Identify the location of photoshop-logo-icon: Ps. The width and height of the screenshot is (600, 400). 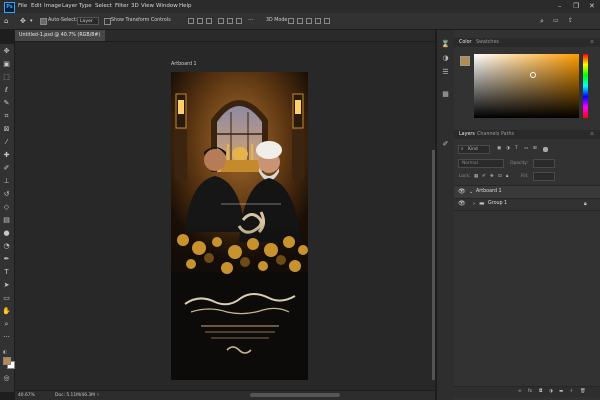
(9, 7).